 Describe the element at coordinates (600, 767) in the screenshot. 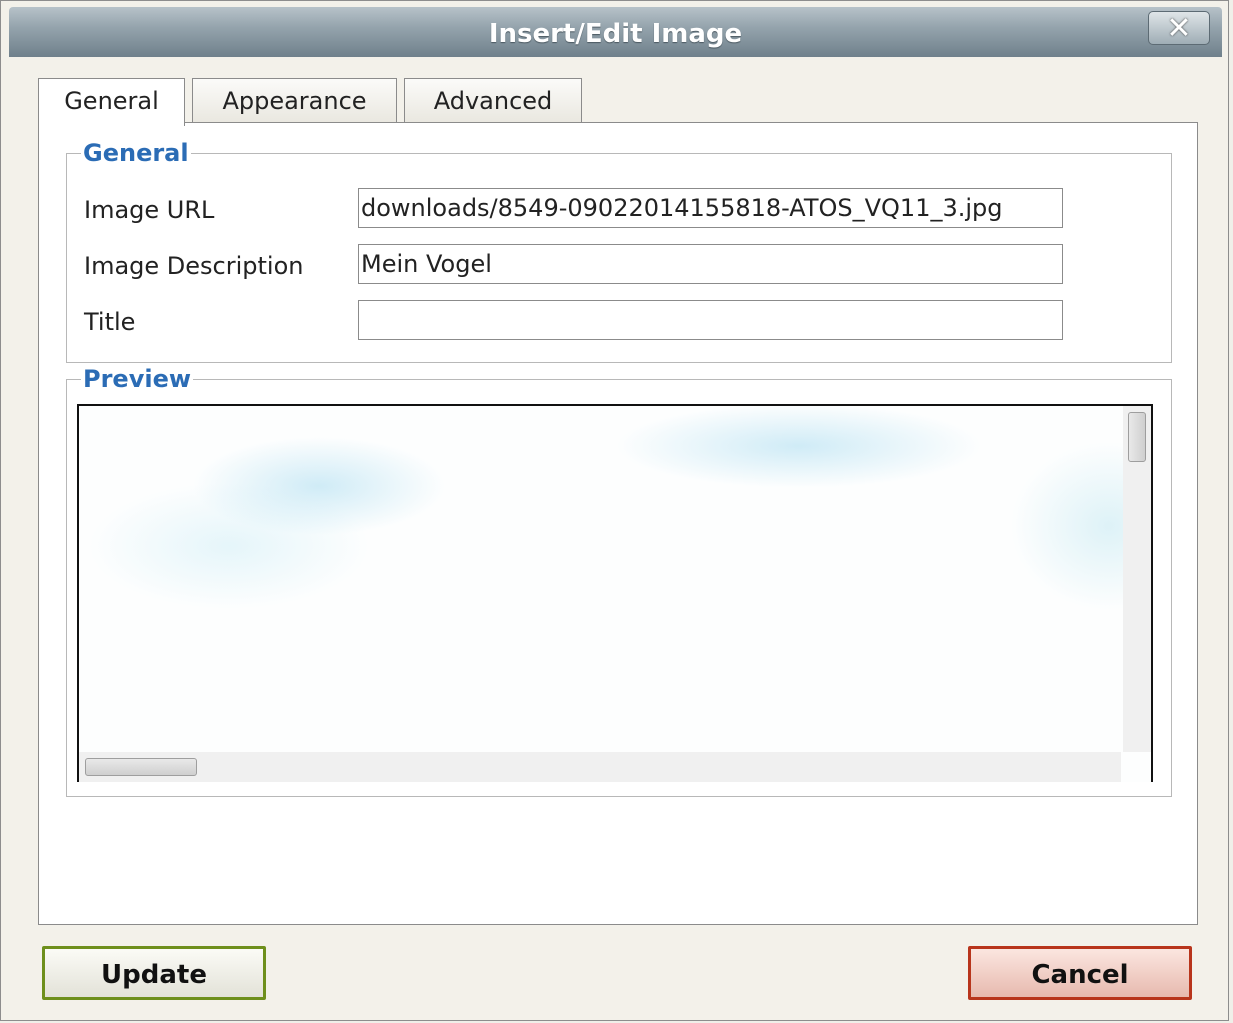

I see `preview-horizontal-scrollbar` at that location.